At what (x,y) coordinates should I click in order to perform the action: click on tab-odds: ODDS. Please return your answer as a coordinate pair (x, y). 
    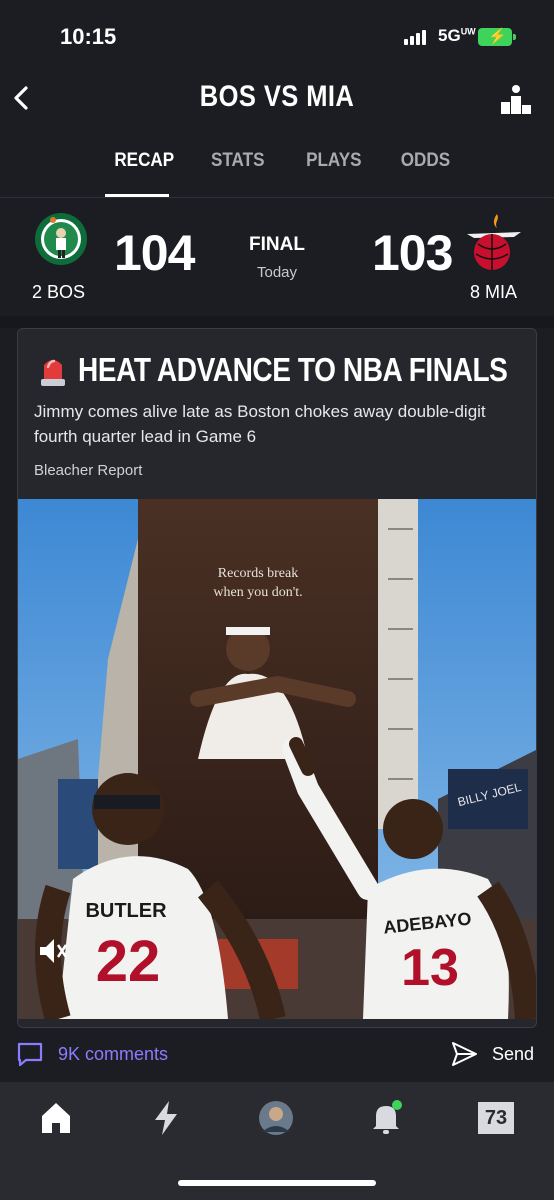
    Looking at the image, I should click on (425, 161).